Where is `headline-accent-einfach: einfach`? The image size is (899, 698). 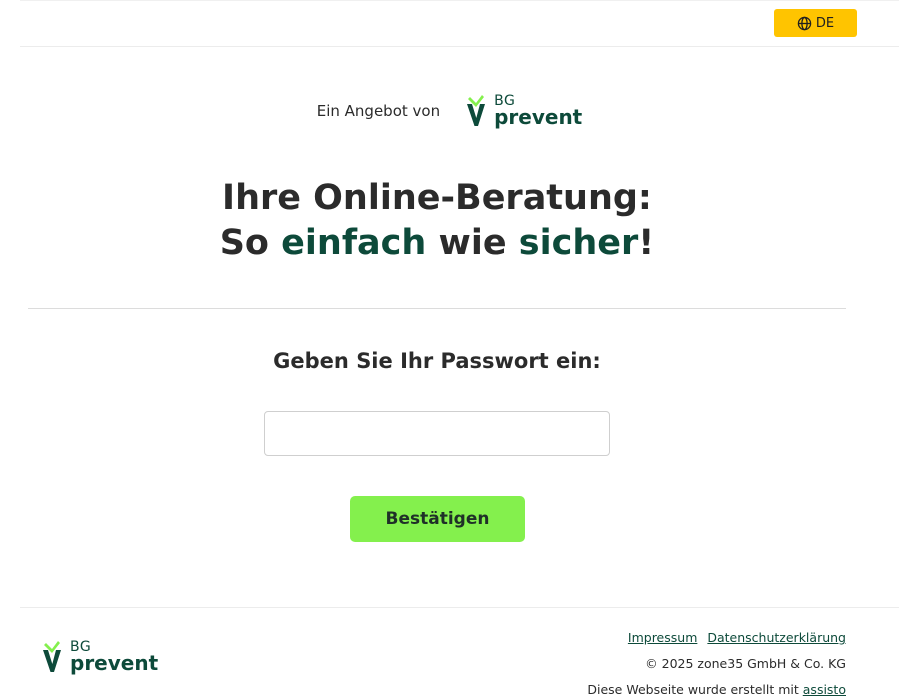 headline-accent-einfach: einfach is located at coordinates (354, 243).